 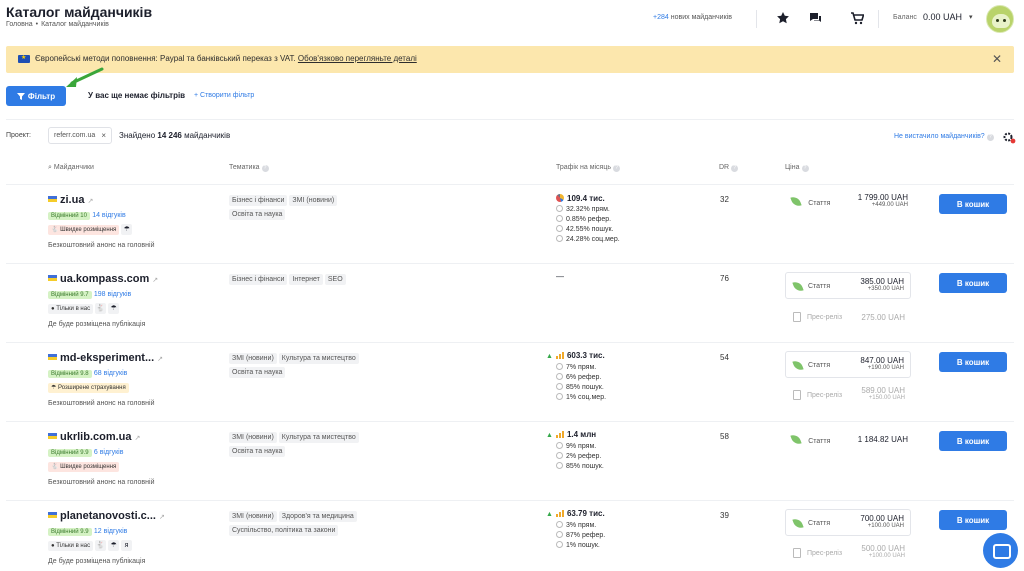 I want to click on star-icon, so click(x=783, y=18).